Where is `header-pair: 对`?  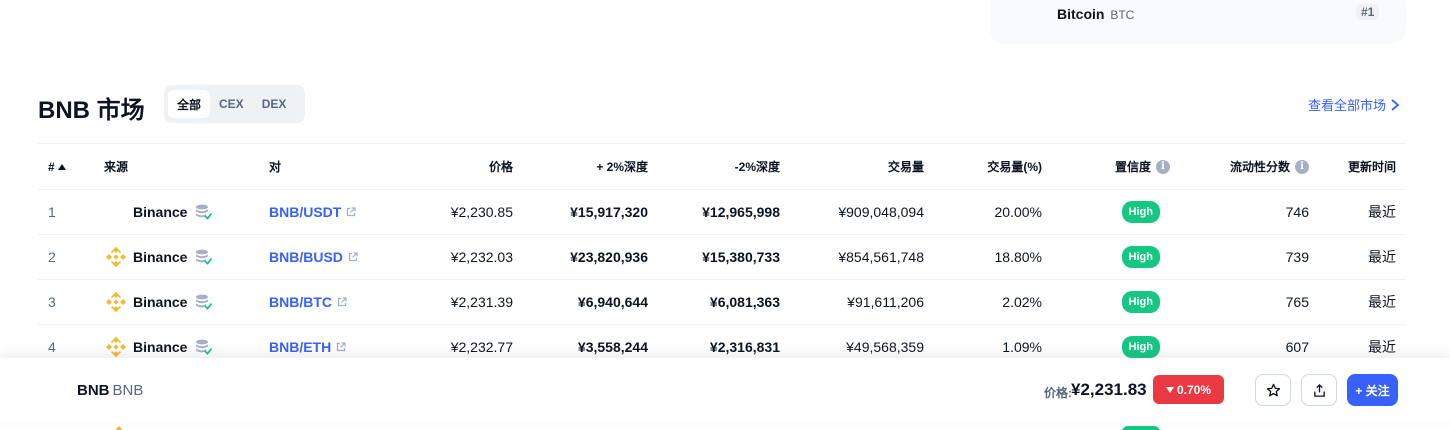
header-pair: 对 is located at coordinates (275, 166).